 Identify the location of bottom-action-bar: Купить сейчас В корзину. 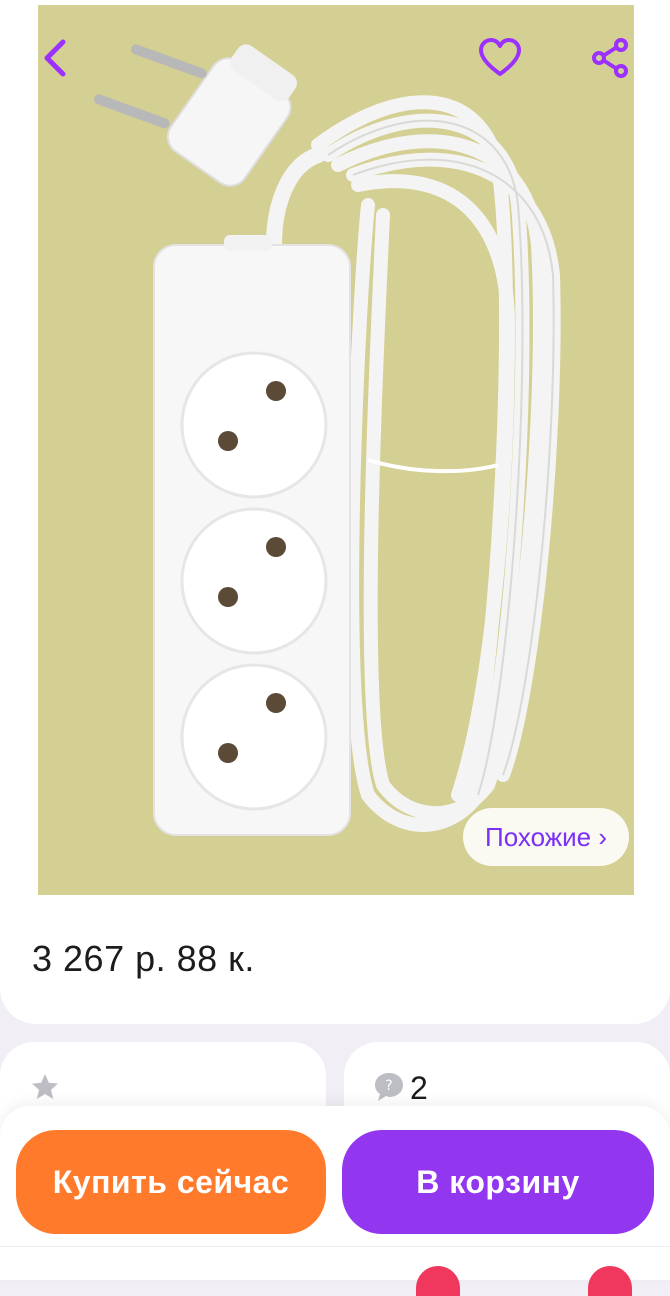
(335, 1201).